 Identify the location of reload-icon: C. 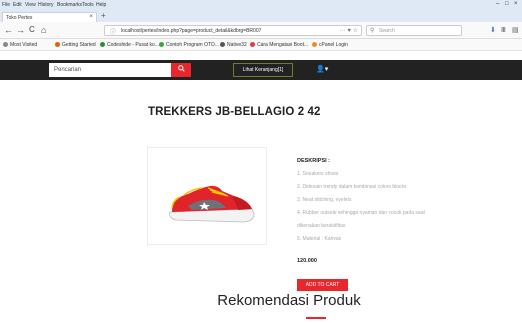
(32, 29).